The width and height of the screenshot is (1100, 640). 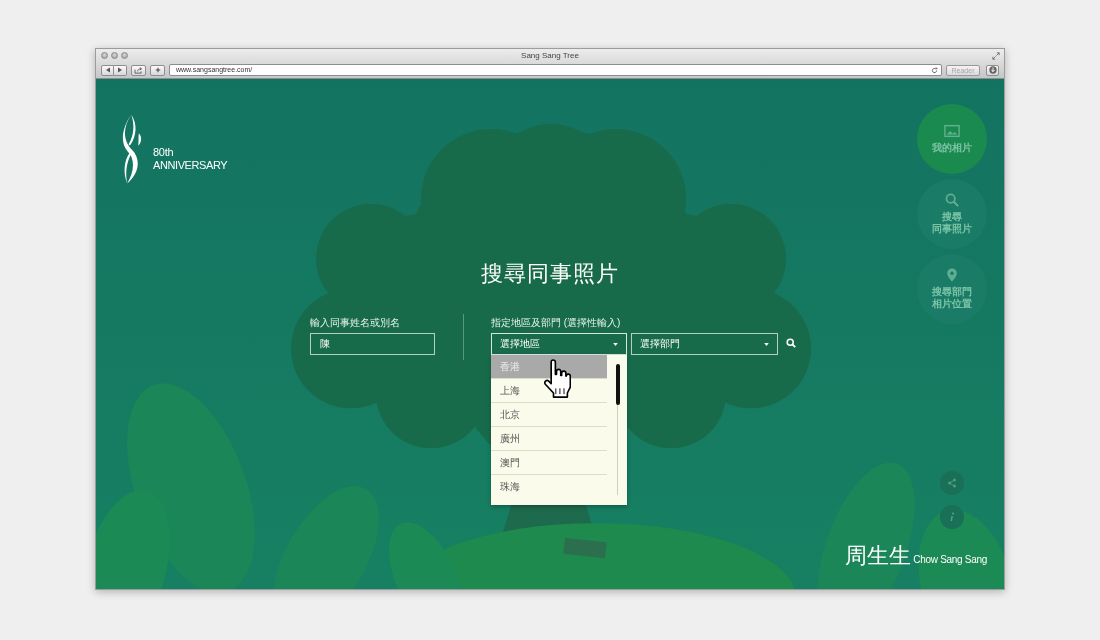 I want to click on share-button, so click(x=138, y=70).